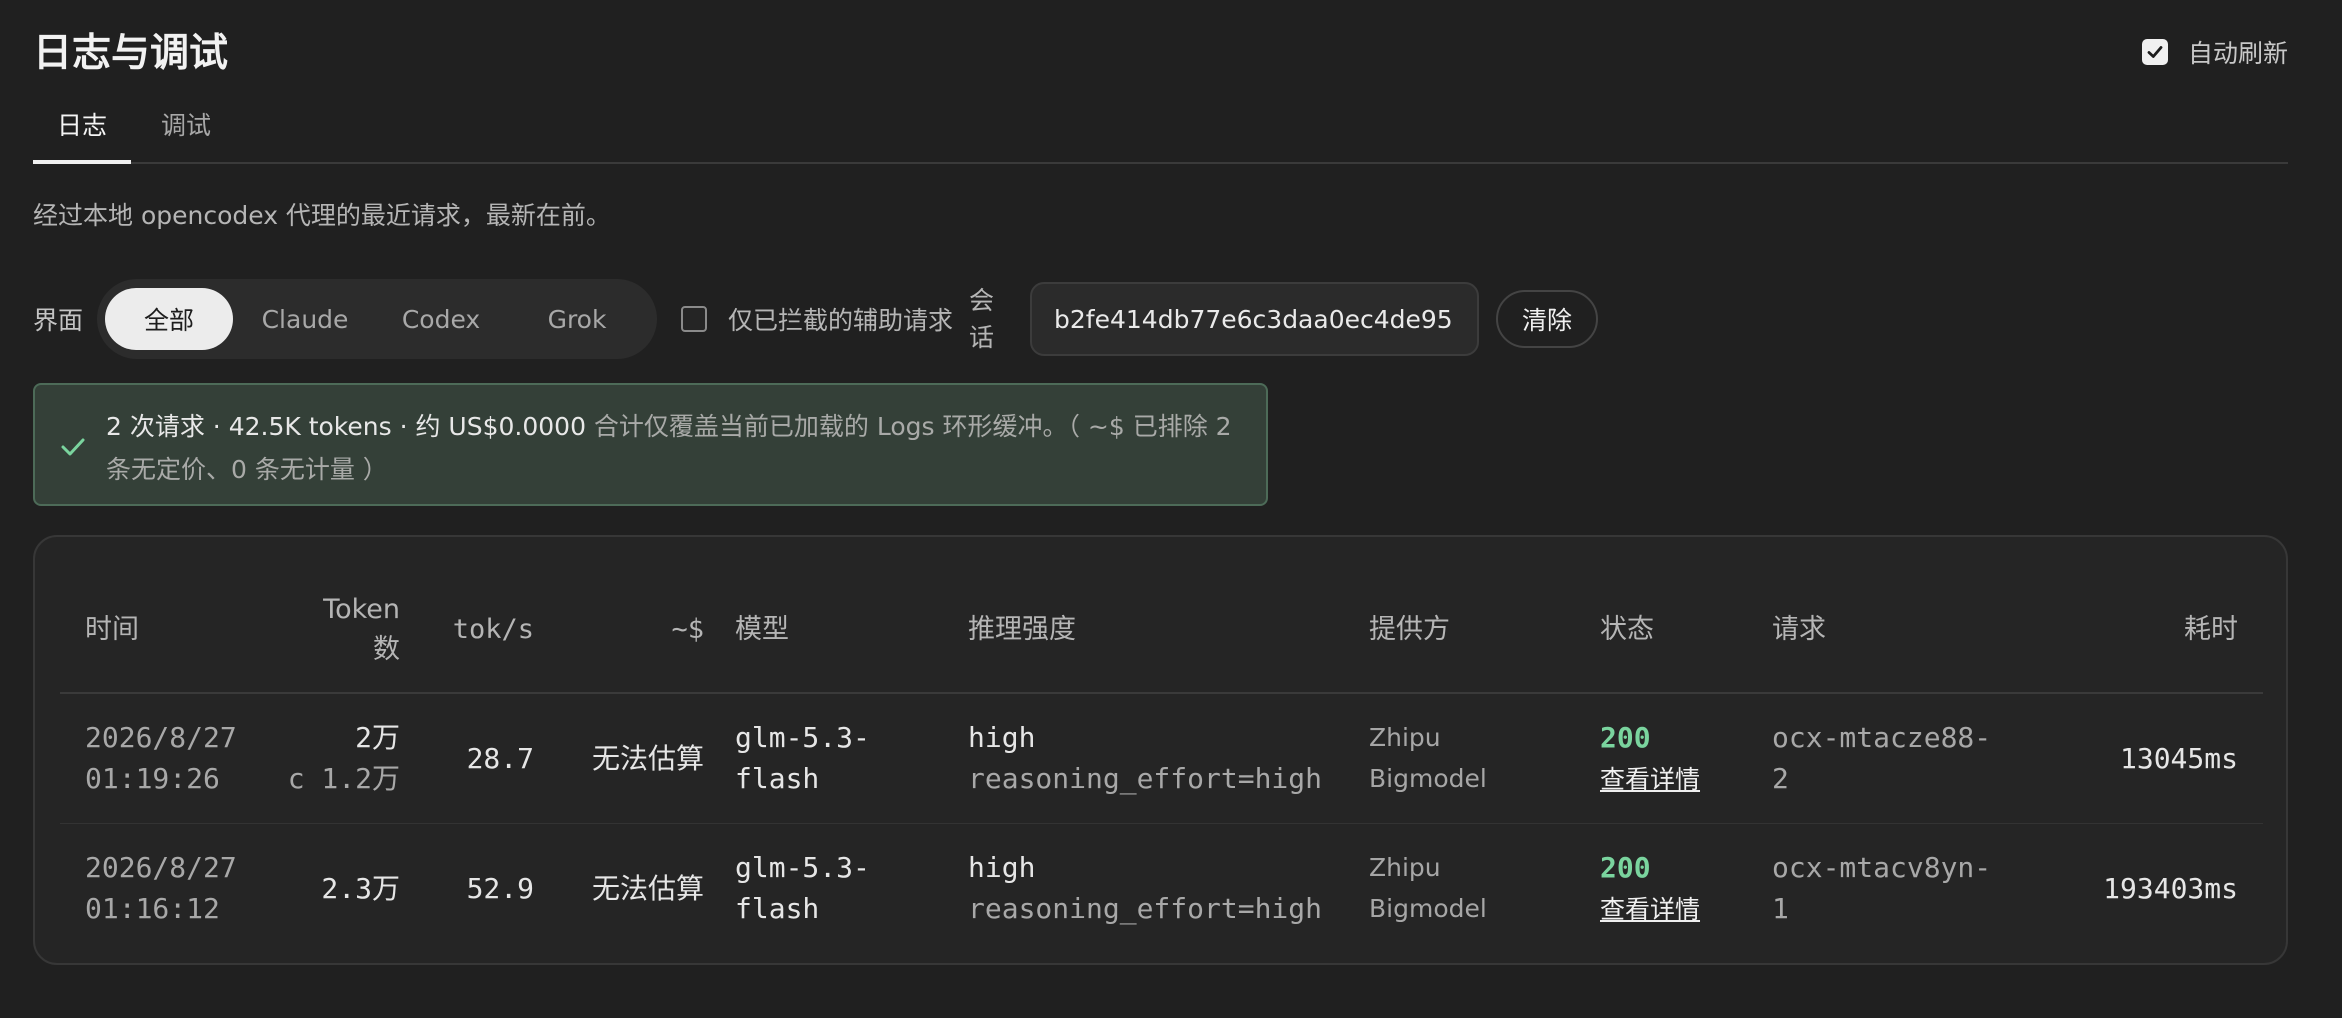  I want to click on page-title: 日志与调试, so click(131, 53).